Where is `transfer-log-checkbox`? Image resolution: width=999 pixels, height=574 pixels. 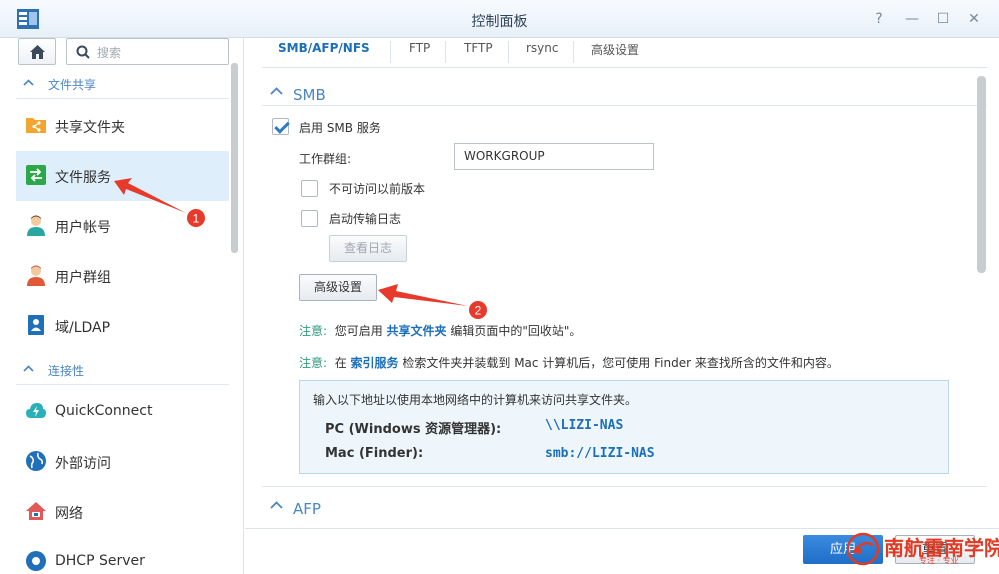 transfer-log-checkbox is located at coordinates (309, 218).